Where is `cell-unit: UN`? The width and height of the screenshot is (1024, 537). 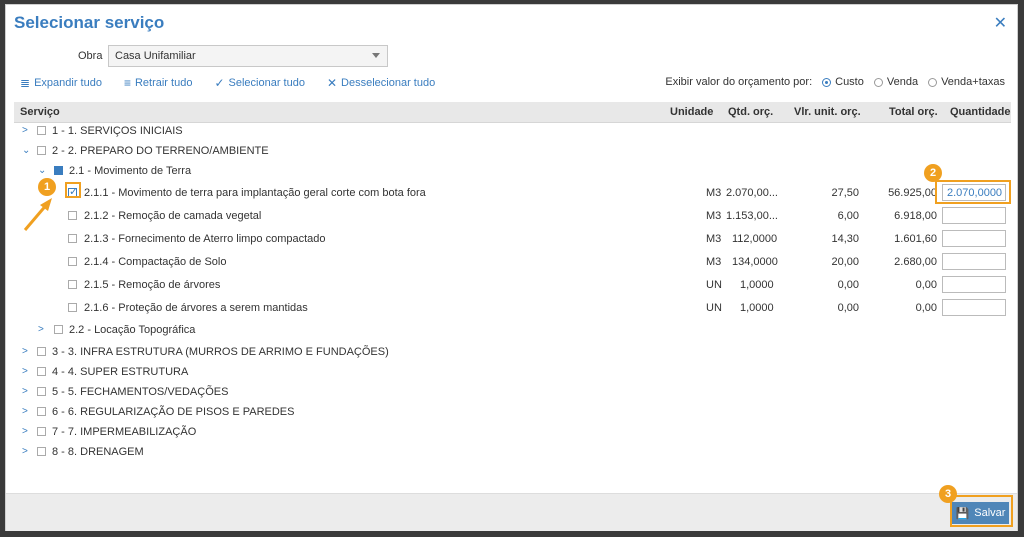 cell-unit: UN is located at coordinates (714, 285).